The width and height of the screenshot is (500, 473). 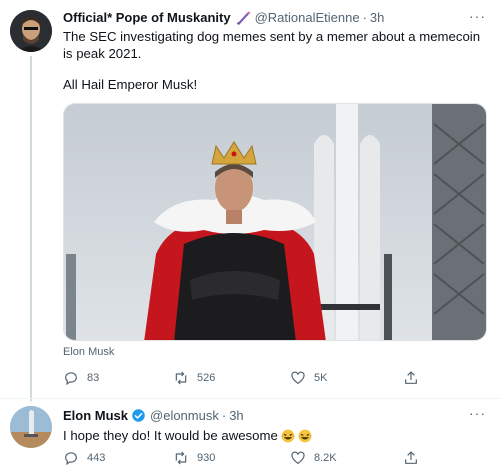 What do you see at coordinates (325, 458) in the screenshot?
I see `like-count: 8.2K` at bounding box center [325, 458].